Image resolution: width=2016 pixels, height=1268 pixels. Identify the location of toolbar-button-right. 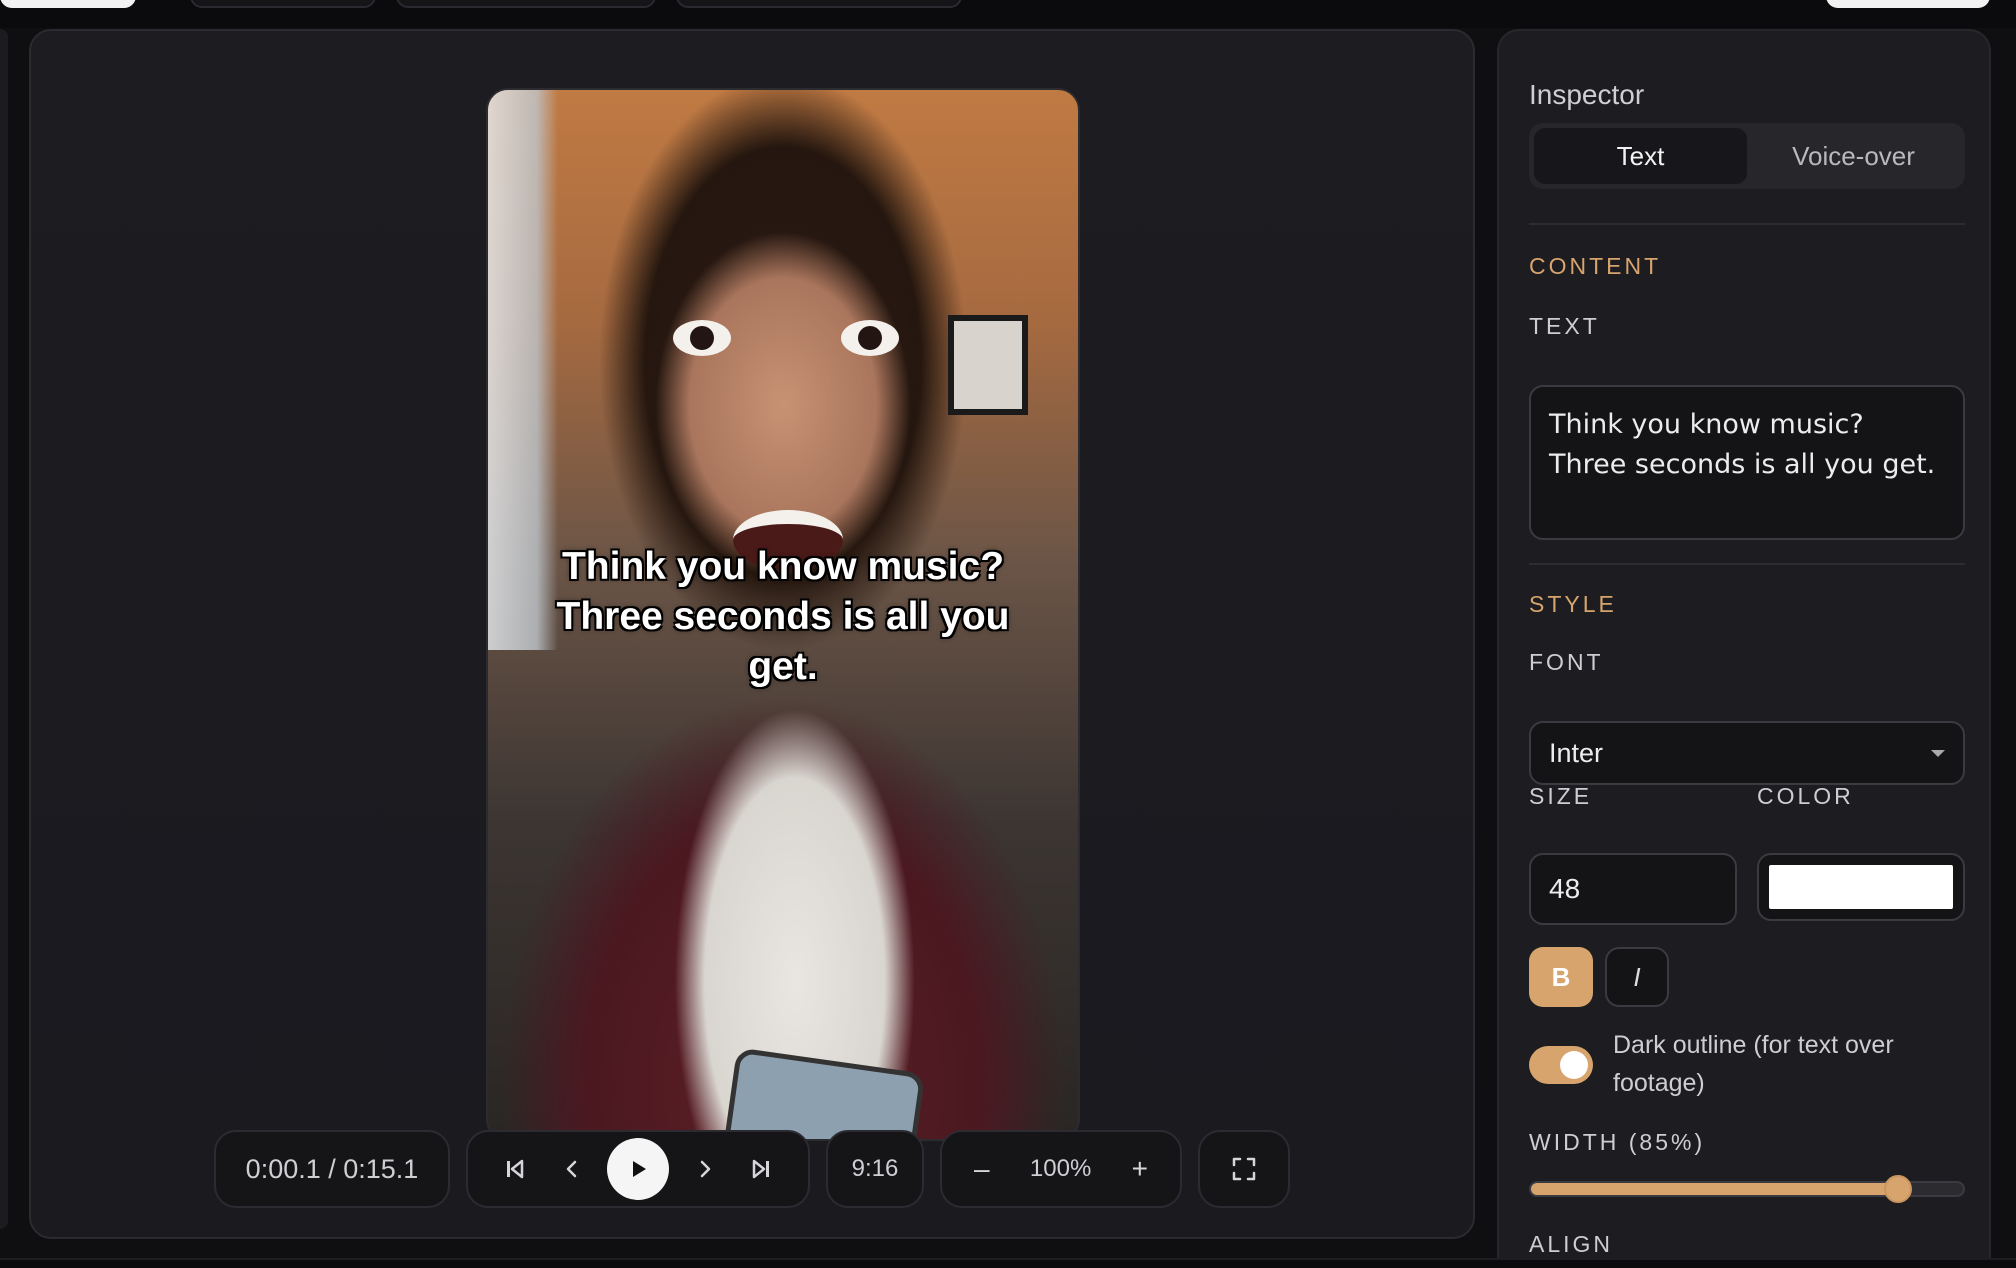
(1908, 4).